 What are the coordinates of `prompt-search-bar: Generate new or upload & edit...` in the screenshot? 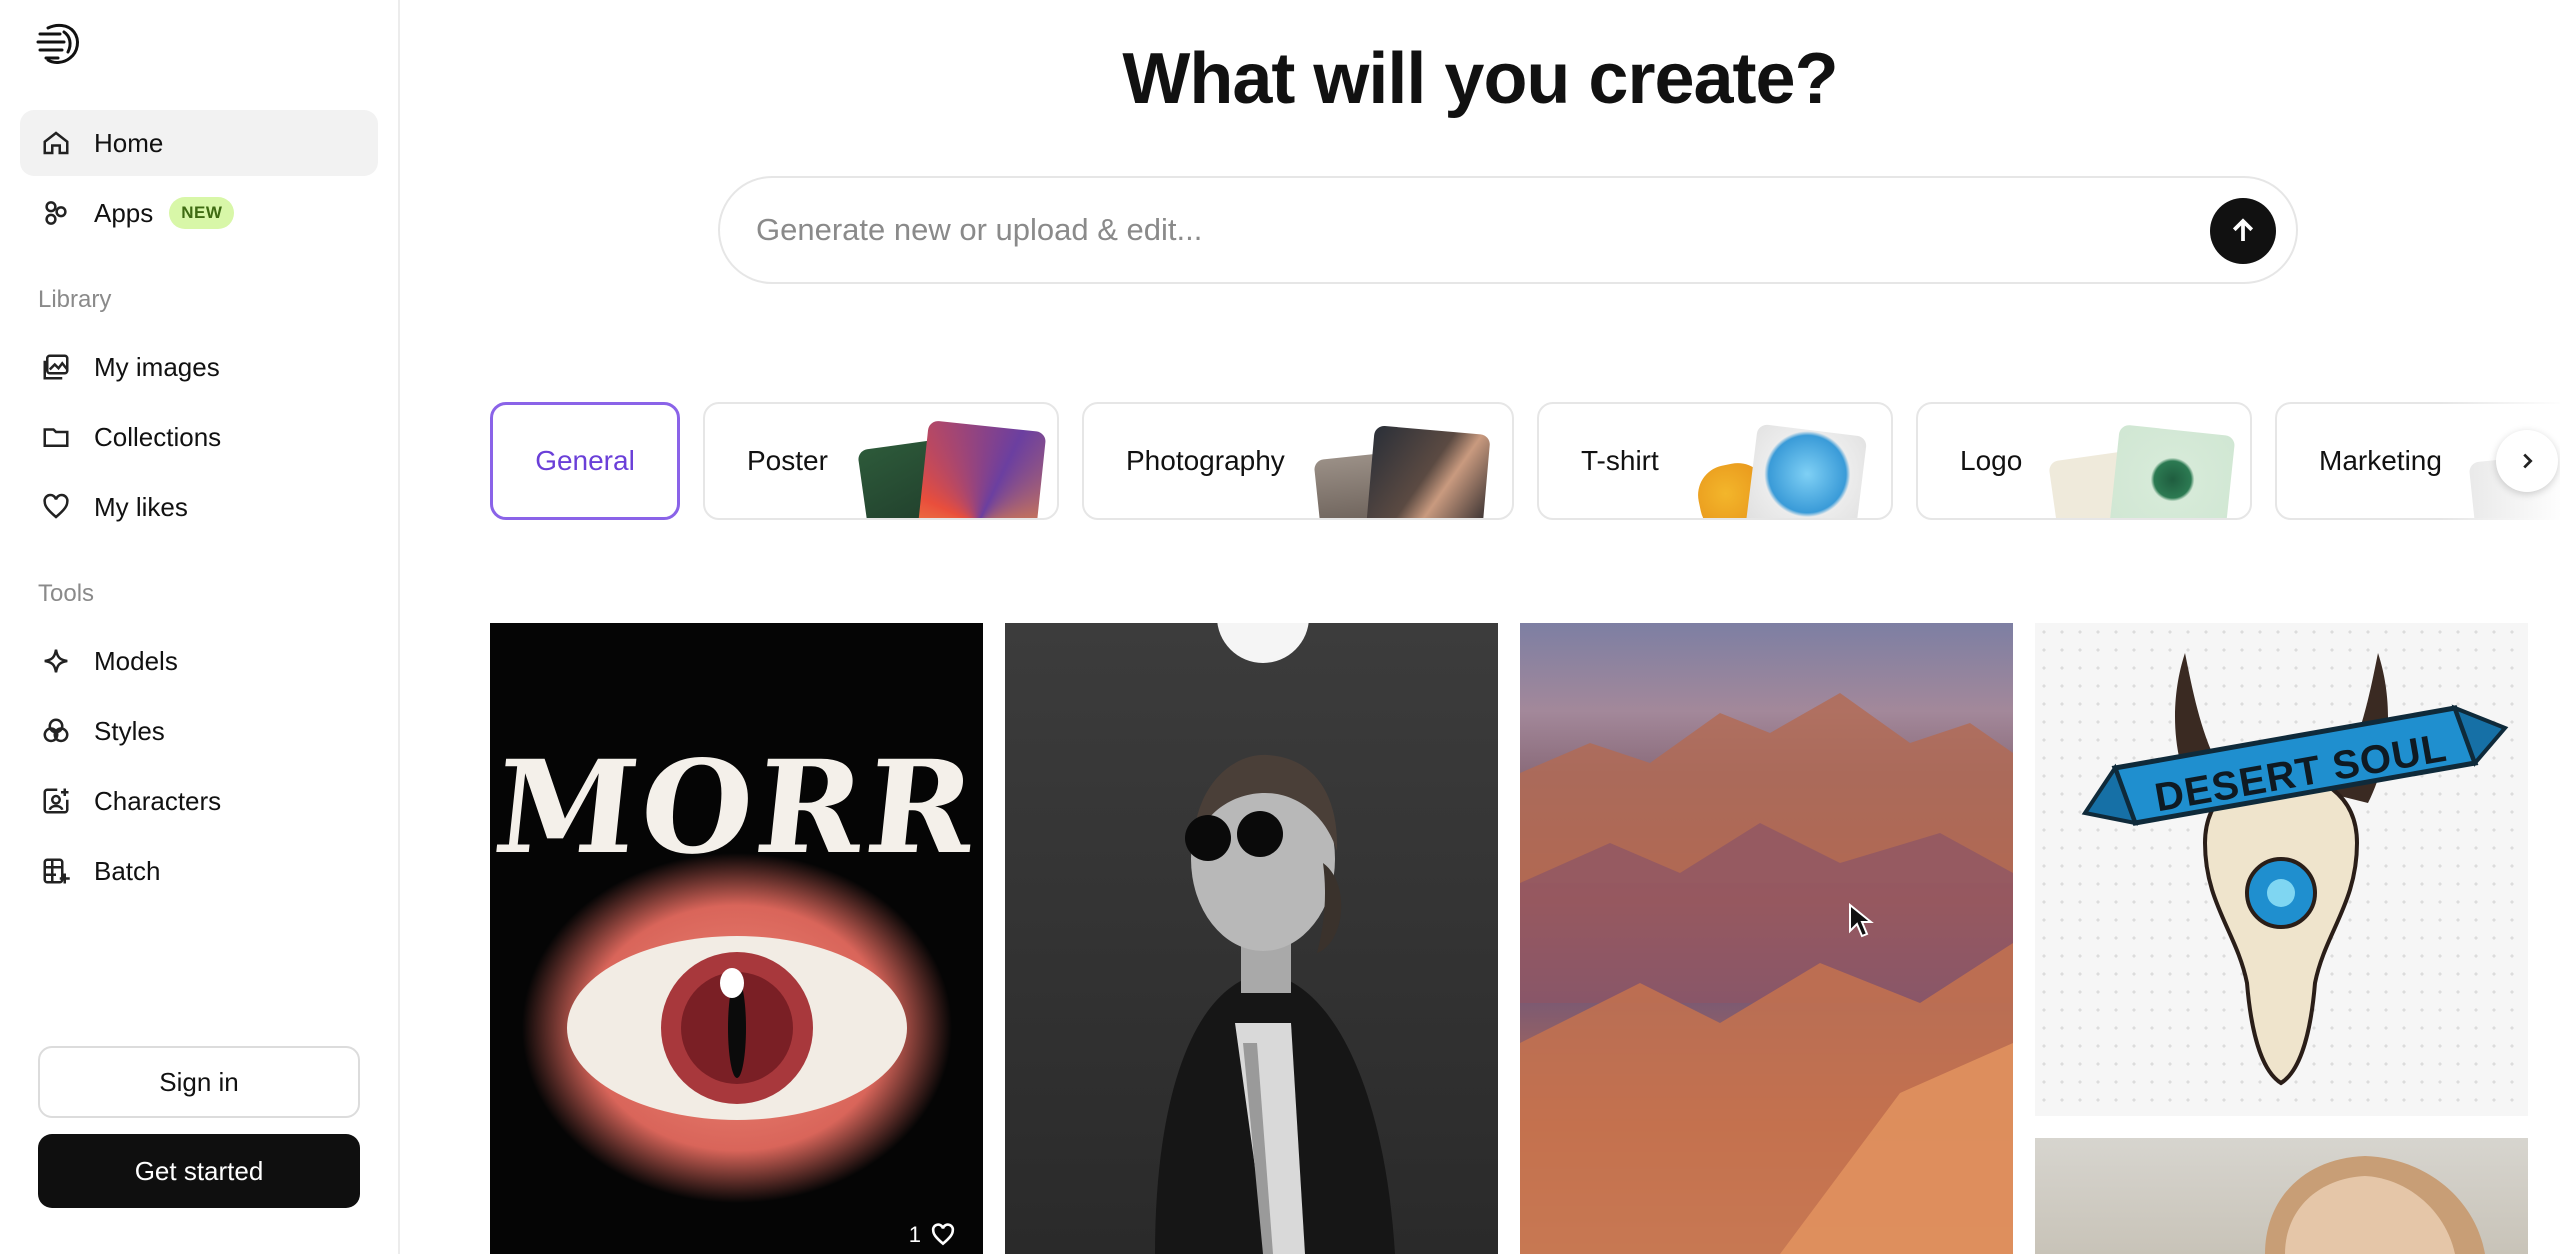 It's located at (1508, 230).